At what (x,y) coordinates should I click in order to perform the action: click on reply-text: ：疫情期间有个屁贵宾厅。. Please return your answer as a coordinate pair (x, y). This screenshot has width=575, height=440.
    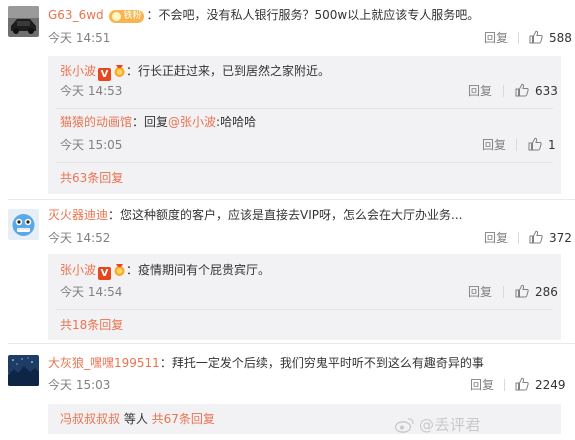
    Looking at the image, I should click on (198, 270).